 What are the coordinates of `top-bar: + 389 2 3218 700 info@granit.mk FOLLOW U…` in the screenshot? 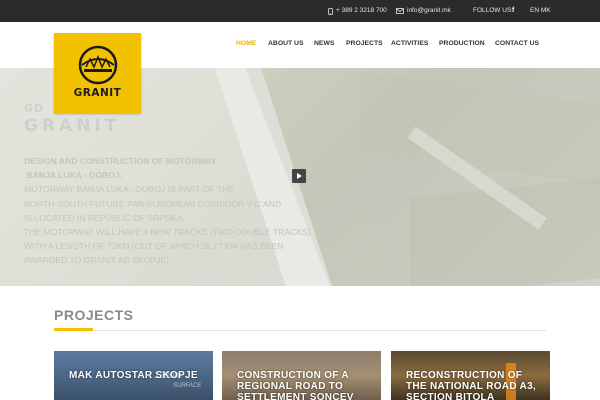 It's located at (300, 11).